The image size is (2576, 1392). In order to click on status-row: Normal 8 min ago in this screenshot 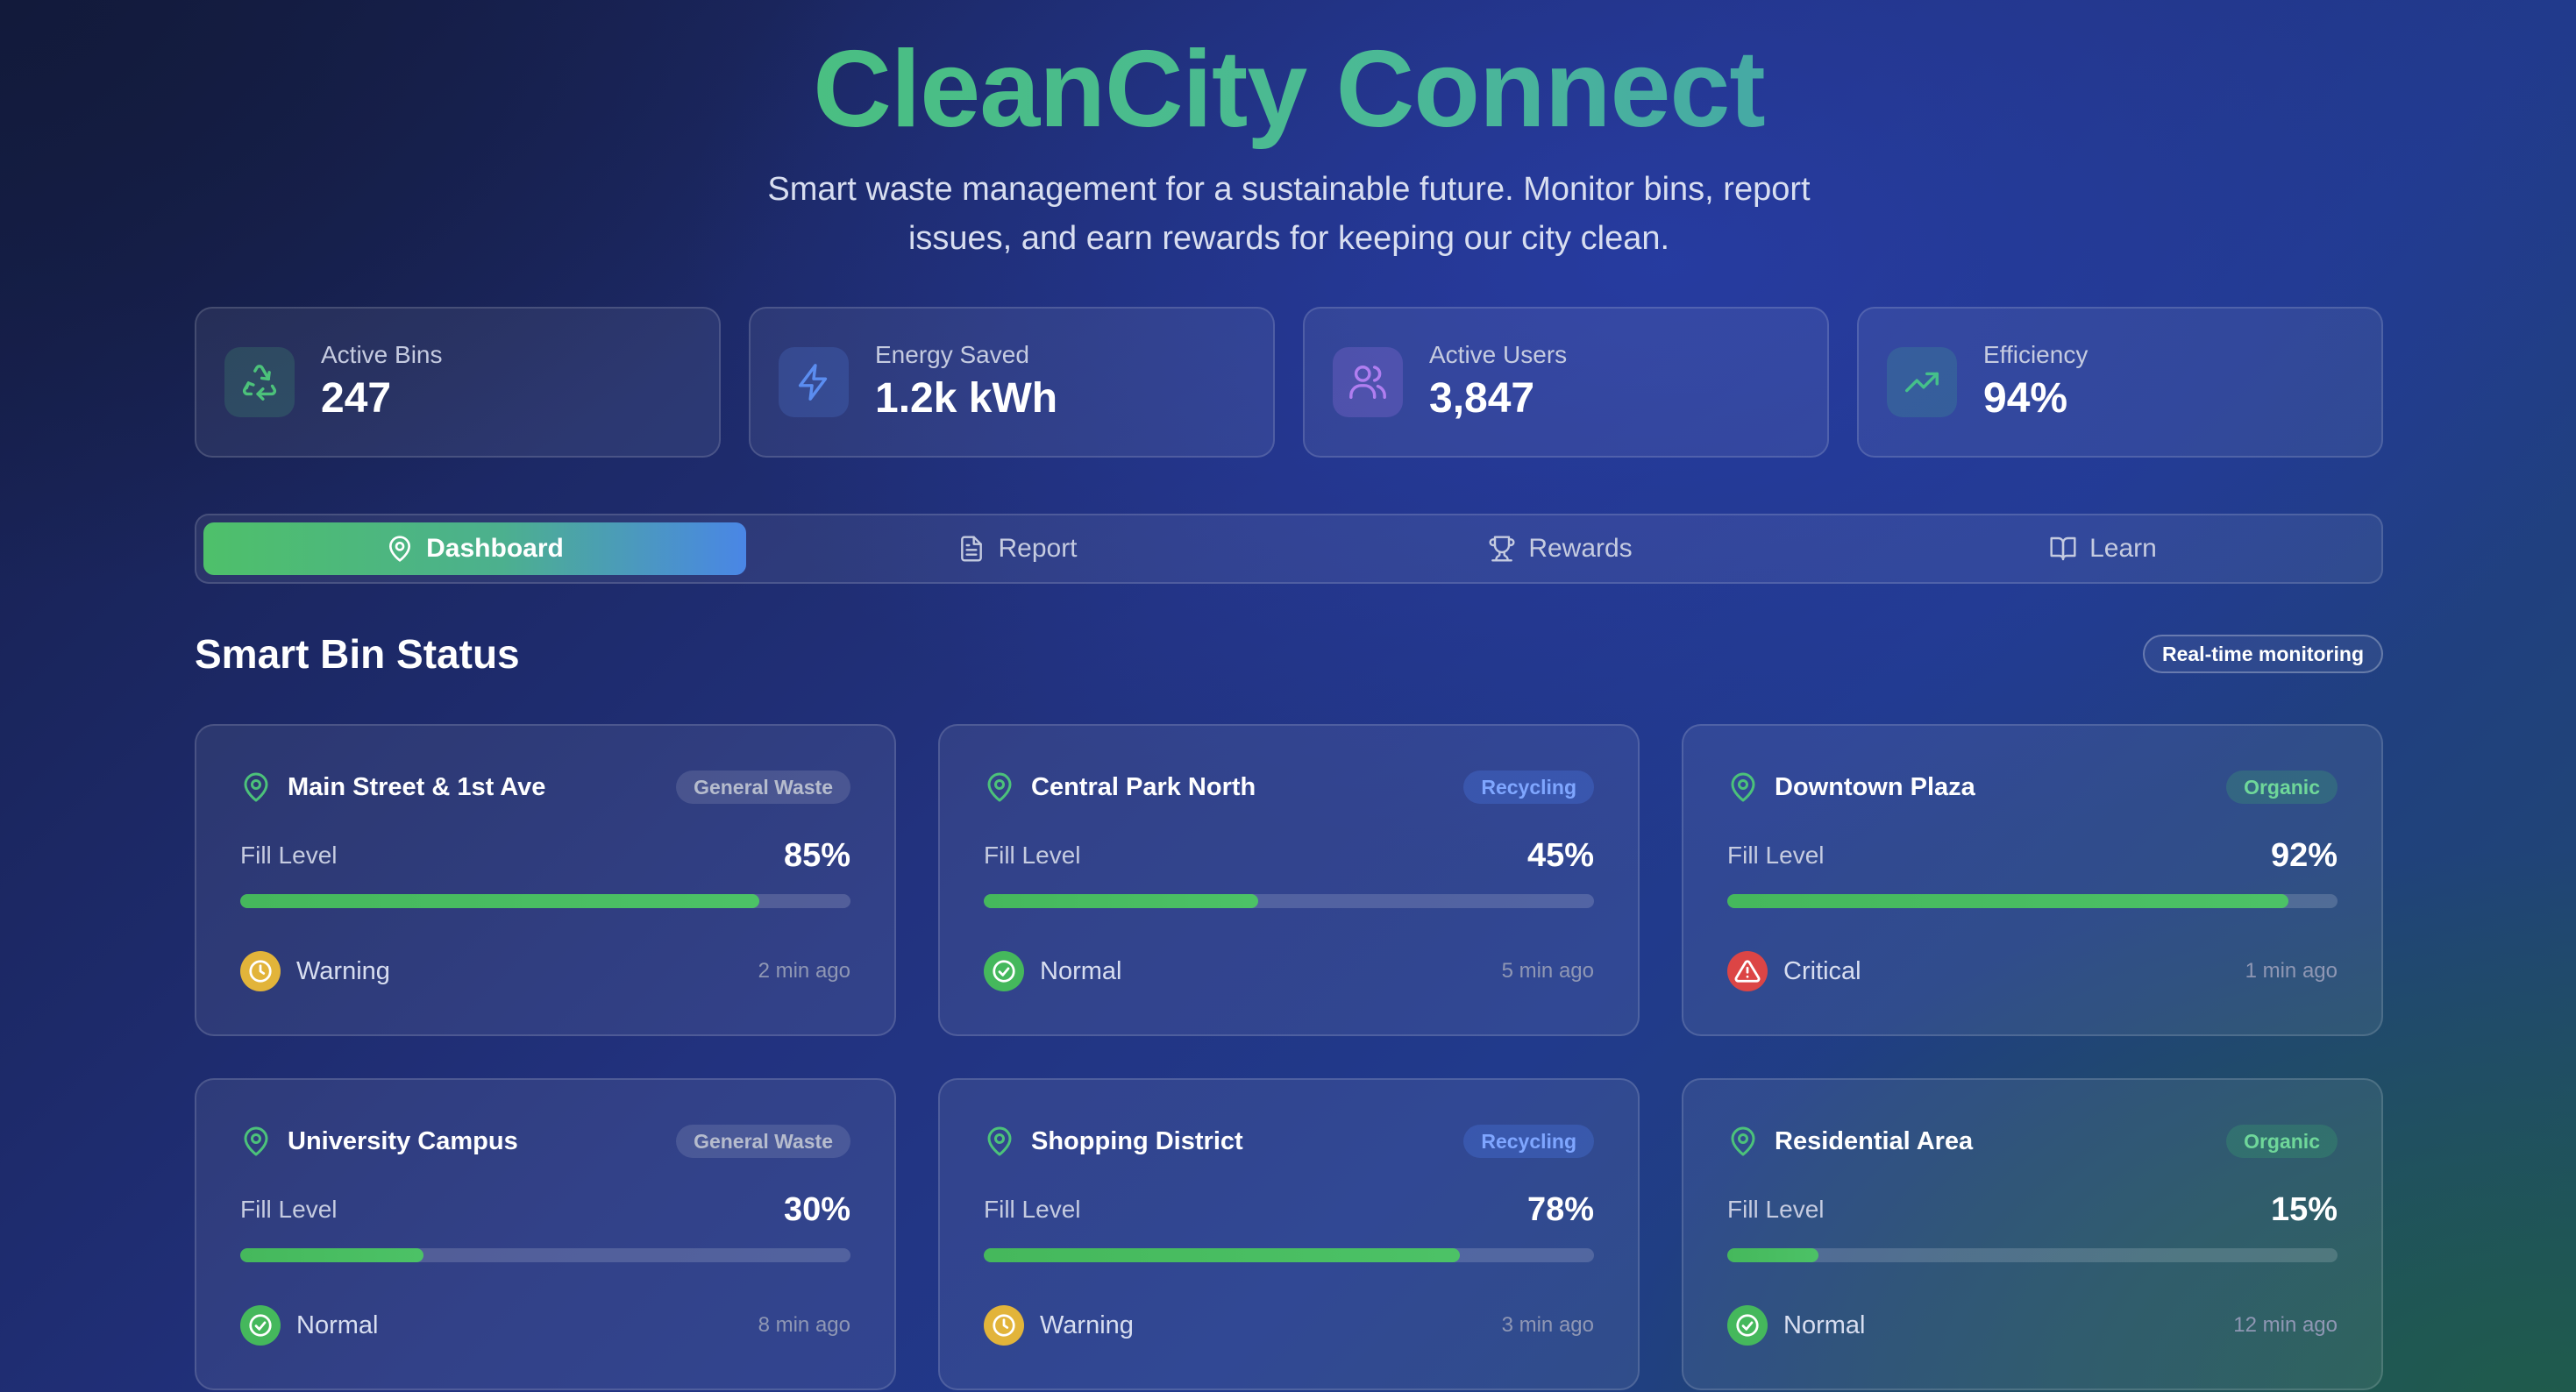, I will do `click(545, 1325)`.